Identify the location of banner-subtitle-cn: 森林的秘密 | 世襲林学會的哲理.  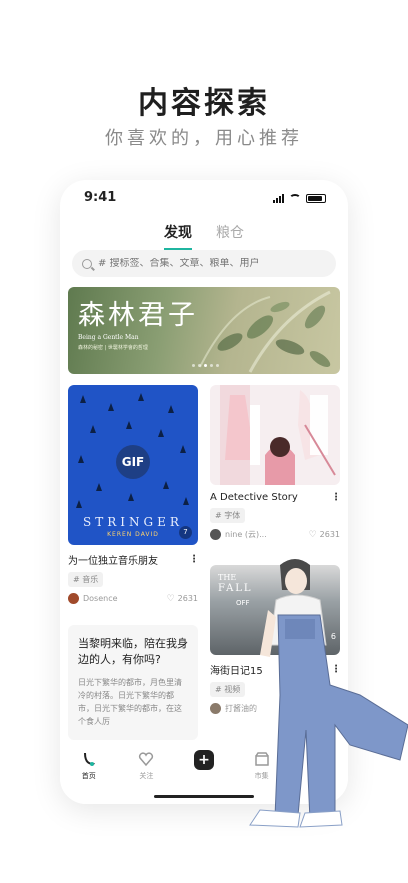
(113, 348).